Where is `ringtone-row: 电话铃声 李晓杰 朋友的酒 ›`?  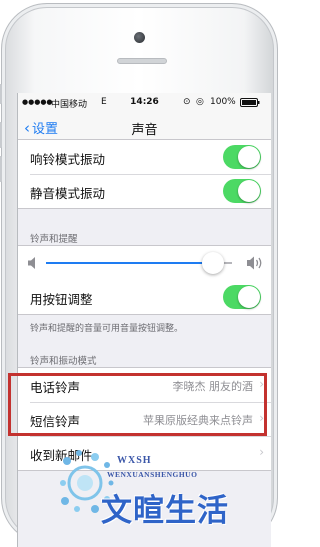
ringtone-row: 电话铃声 李晓杰 朋友的酒 › is located at coordinates (144, 385).